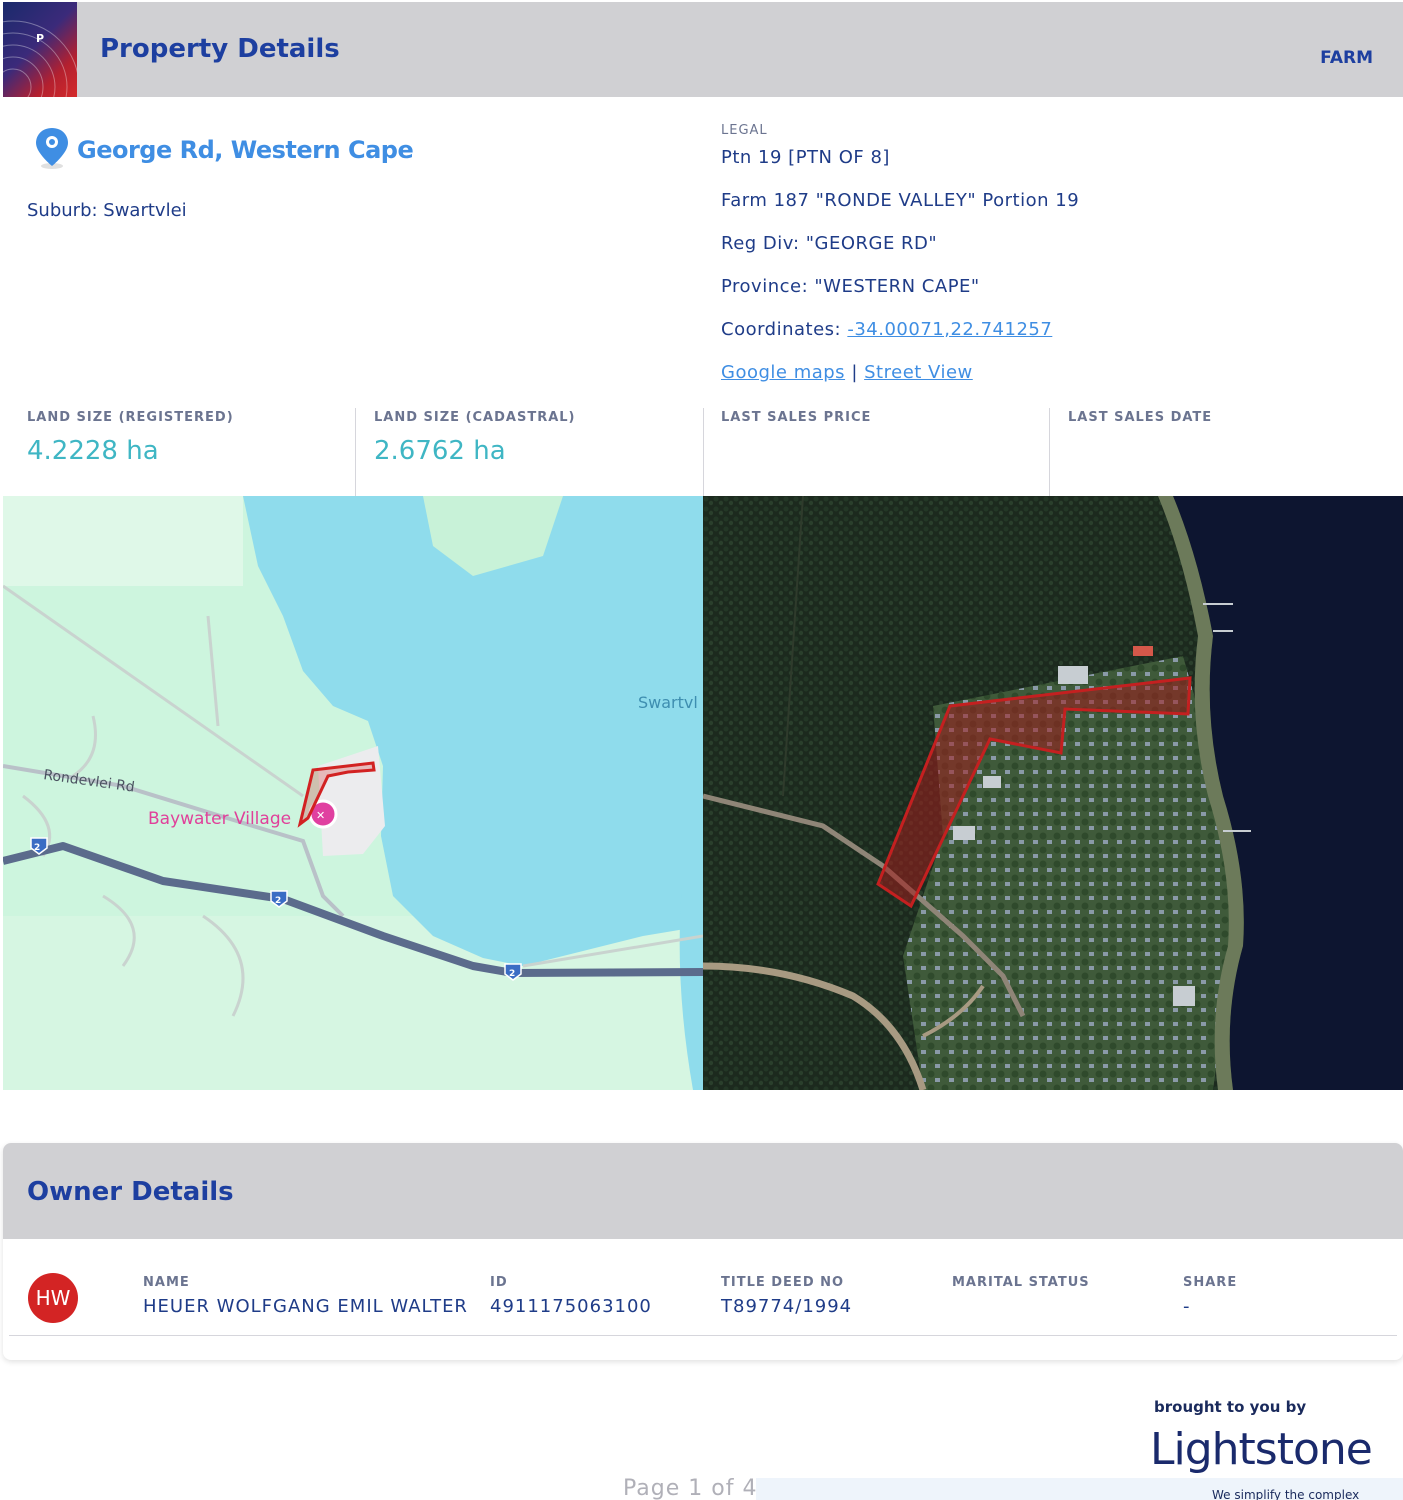  What do you see at coordinates (949, 329) in the screenshot?
I see `coordinates-link: -34.00071,22.741257` at bounding box center [949, 329].